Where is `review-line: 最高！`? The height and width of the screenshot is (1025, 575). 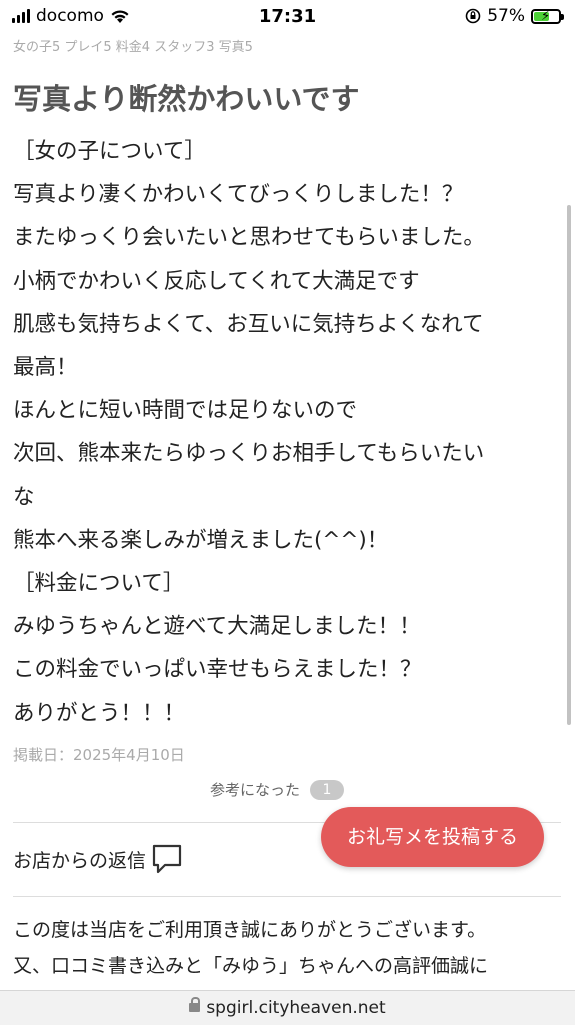
review-line: 最高！ is located at coordinates (45, 368).